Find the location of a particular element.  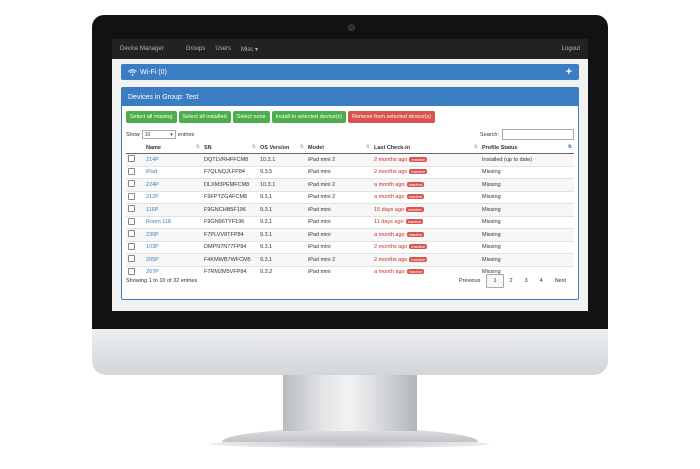

wifi-panel-header: Wi-Fi (0) + is located at coordinates (350, 72).